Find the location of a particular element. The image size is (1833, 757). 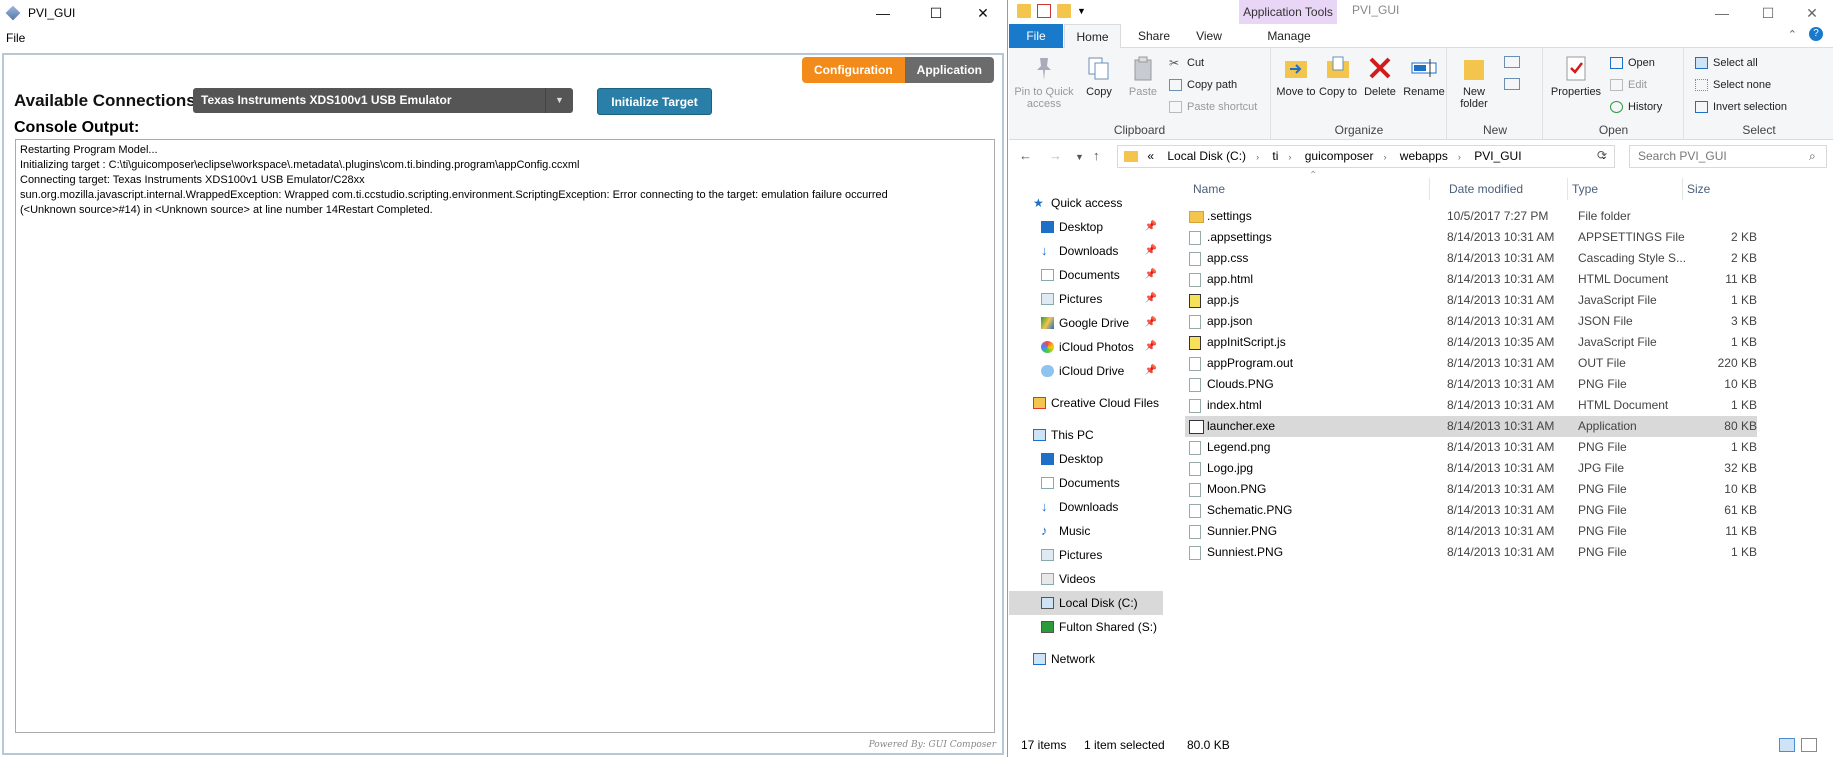

folder-icon is located at coordinates (1024, 11).